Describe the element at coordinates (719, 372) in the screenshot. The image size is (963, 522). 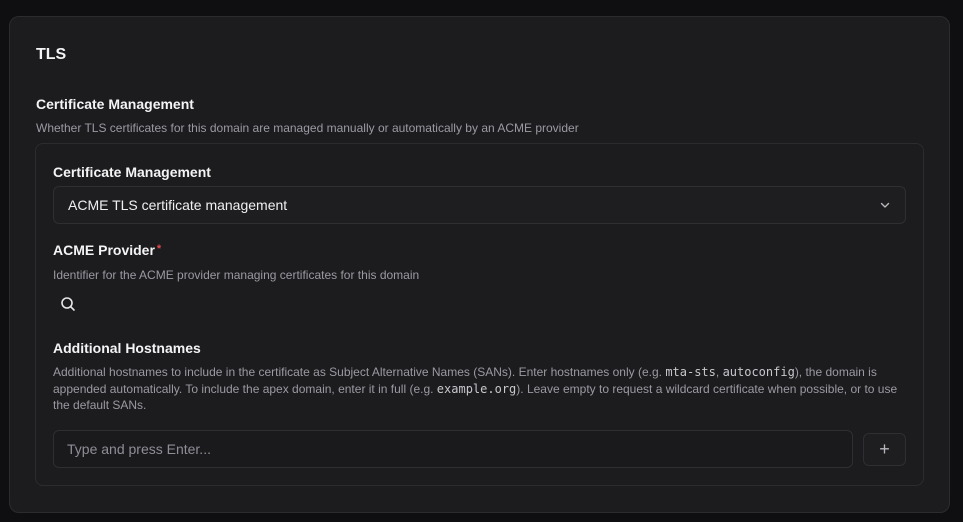
I see `description-text: ,` at that location.